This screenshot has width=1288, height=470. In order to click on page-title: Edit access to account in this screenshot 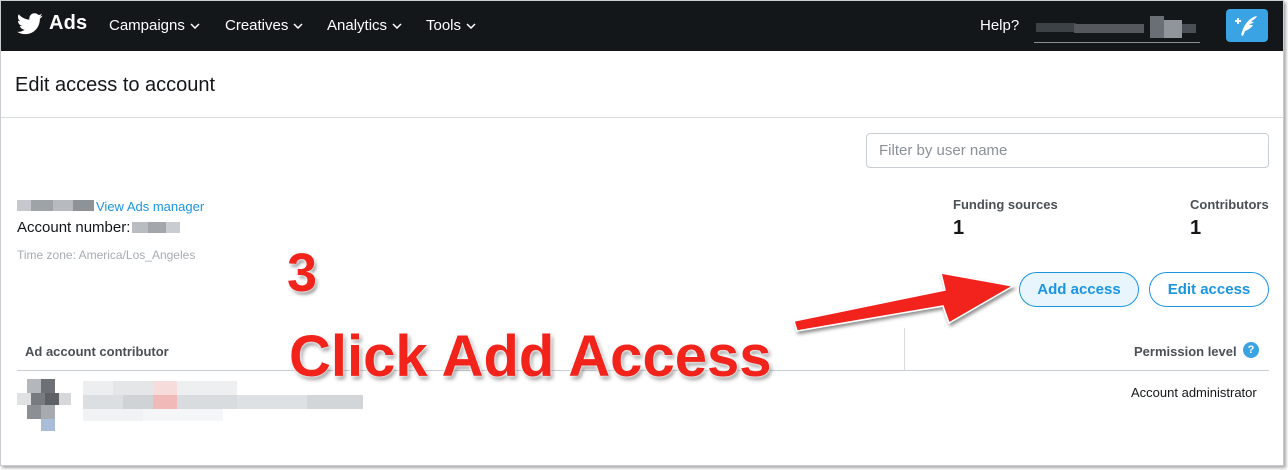, I will do `click(115, 85)`.